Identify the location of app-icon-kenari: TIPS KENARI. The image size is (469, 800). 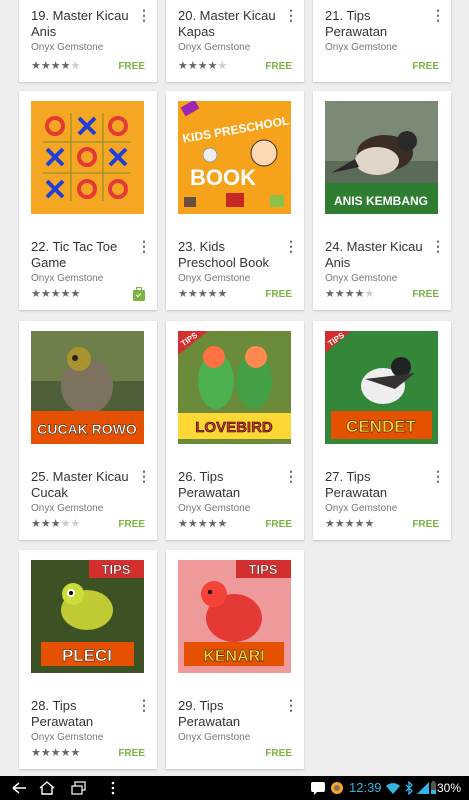
(234, 616).